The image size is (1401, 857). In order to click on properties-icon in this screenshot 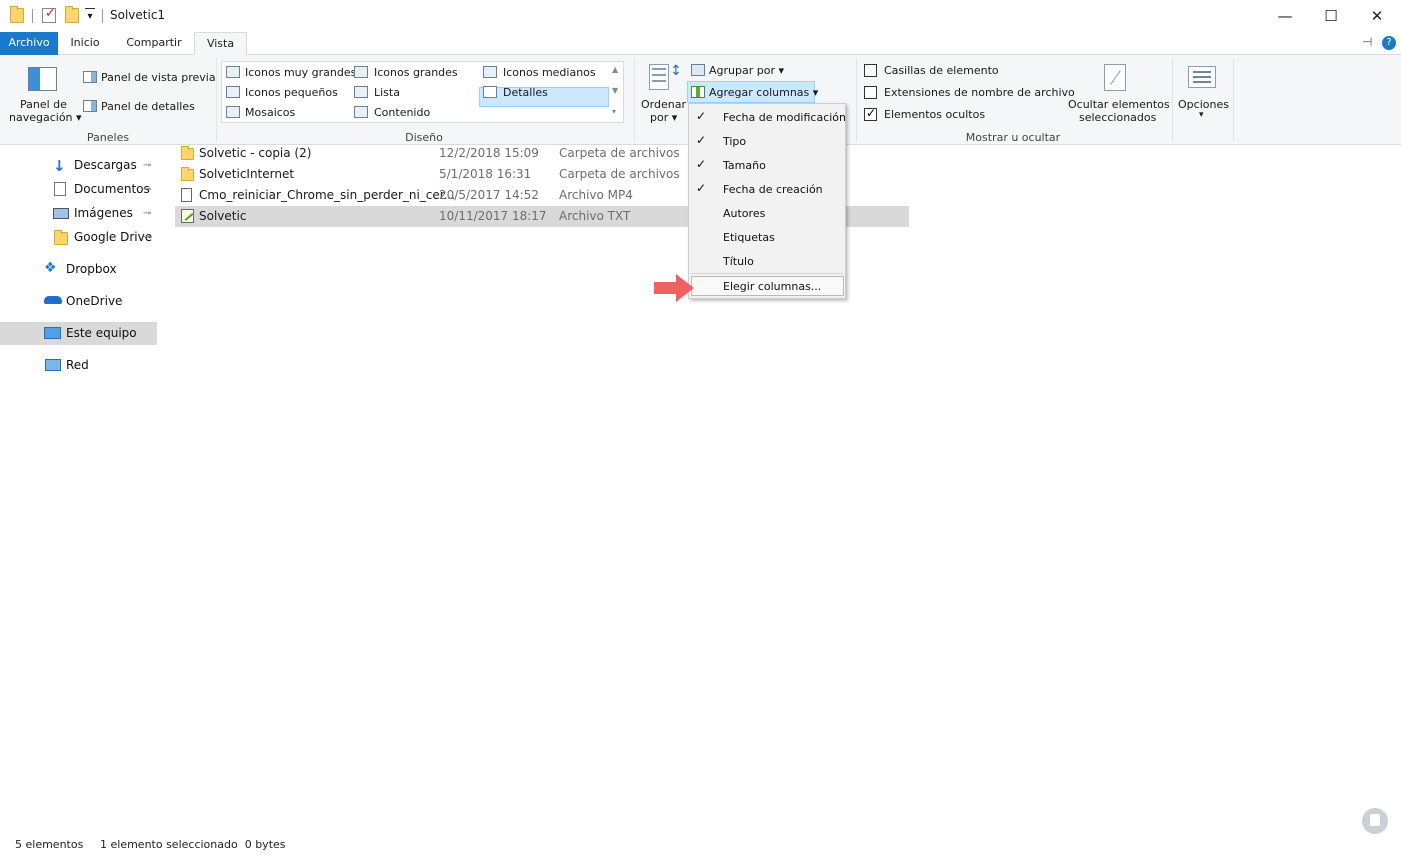, I will do `click(49, 14)`.